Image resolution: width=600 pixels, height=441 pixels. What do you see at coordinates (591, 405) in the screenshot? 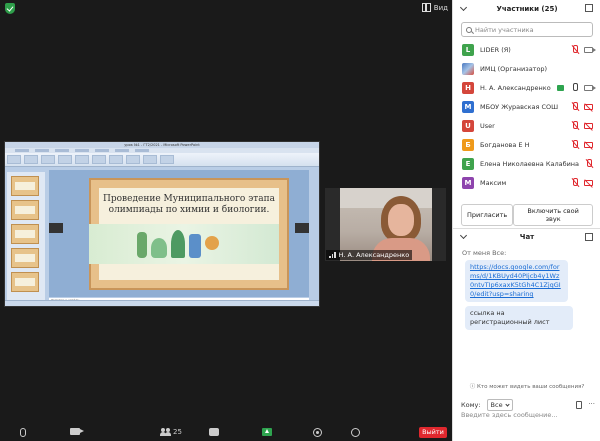
I see `more-icon: ···` at bounding box center [591, 405].